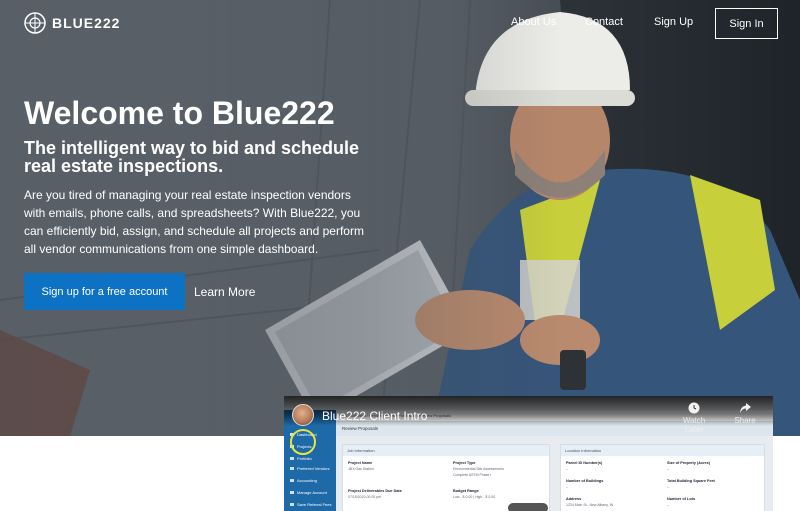 This screenshot has height=511, width=800. What do you see at coordinates (86, 23) in the screenshot?
I see `brand-name: BLUE222` at bounding box center [86, 23].